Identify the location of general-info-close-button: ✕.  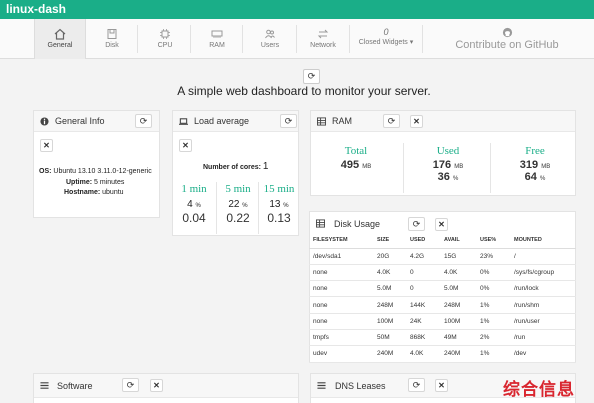
(46, 145).